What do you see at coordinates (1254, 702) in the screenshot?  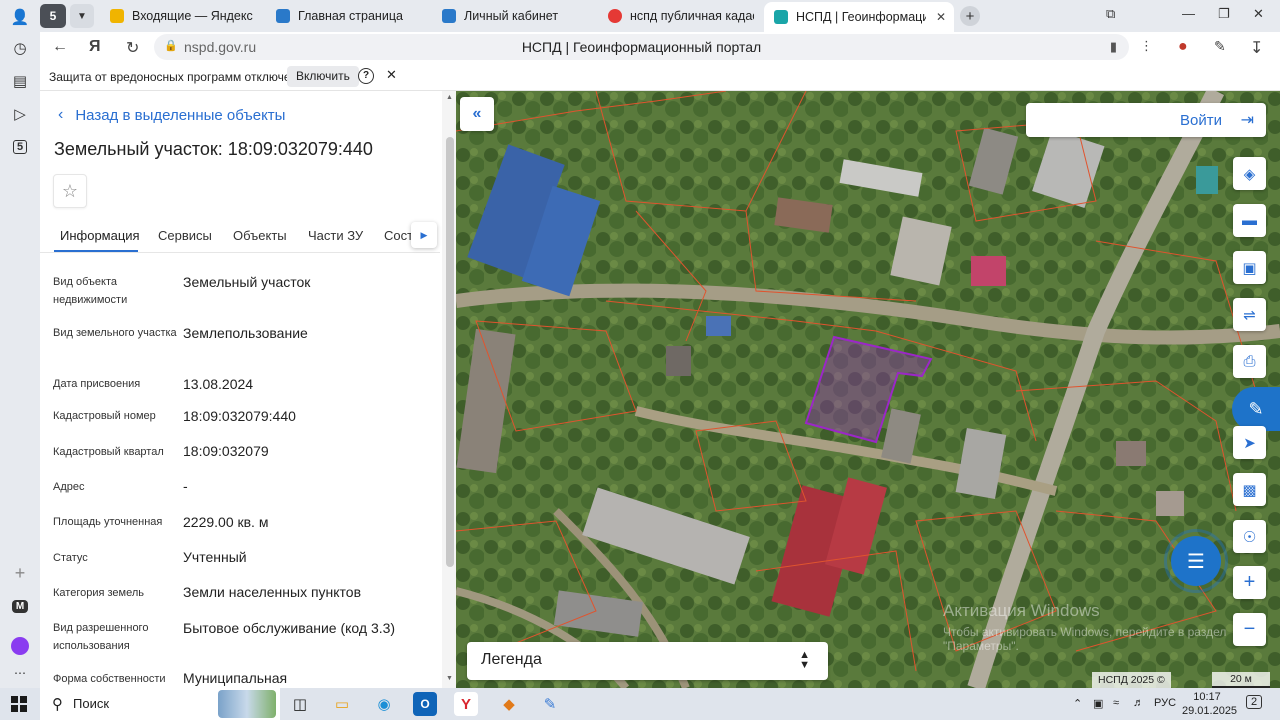 I see `notification-badge: 2` at bounding box center [1254, 702].